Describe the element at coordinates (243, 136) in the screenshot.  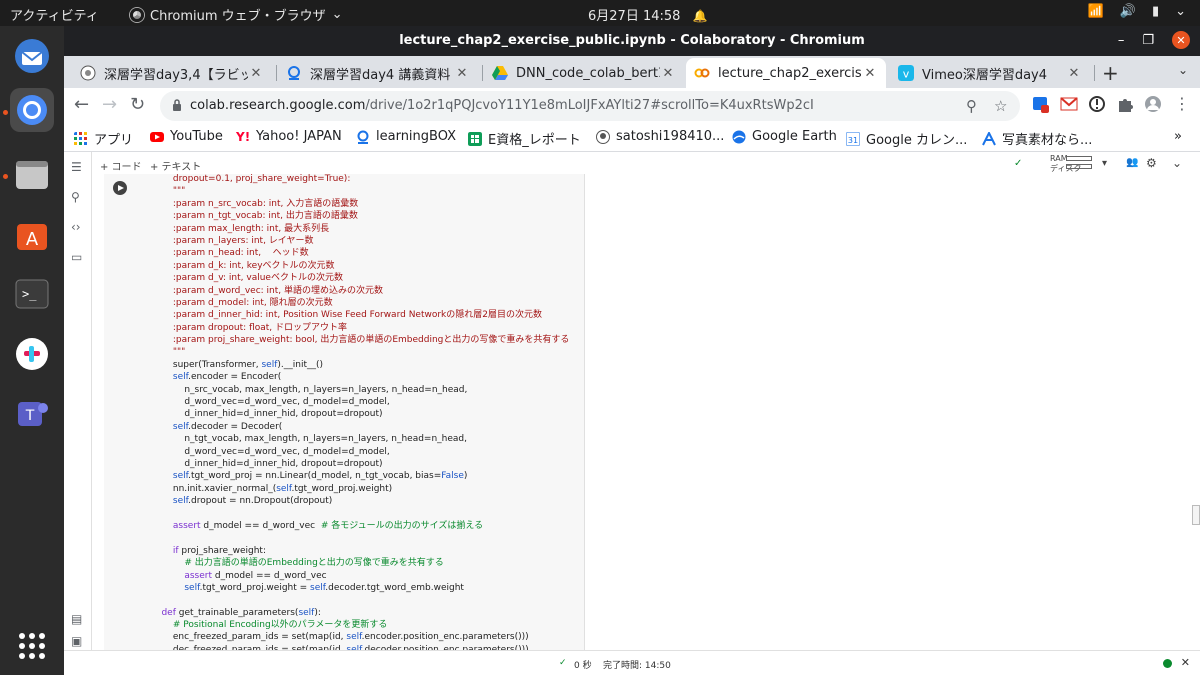
I see `yahoo-icon: Y!` at that location.